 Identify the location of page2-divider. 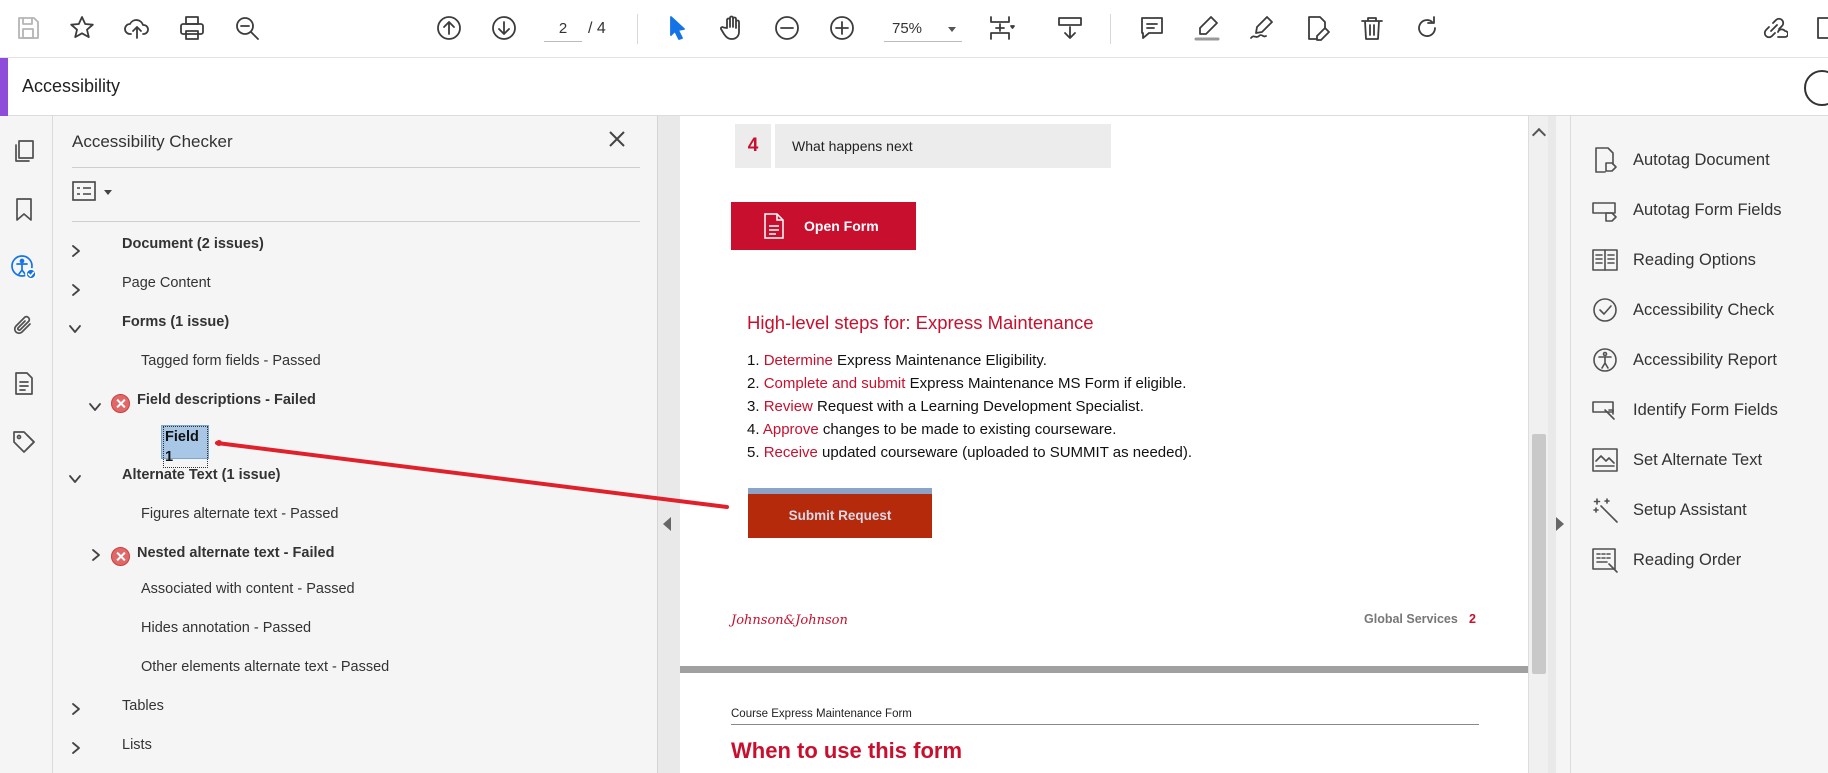
(1105, 724).